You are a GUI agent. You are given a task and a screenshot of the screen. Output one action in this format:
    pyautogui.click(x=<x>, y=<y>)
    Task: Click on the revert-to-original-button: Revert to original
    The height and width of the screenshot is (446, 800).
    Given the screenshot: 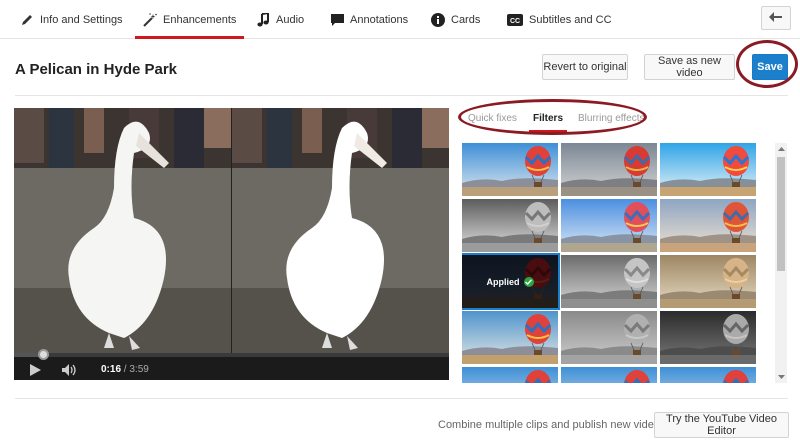 What is the action you would take?
    pyautogui.click(x=585, y=67)
    